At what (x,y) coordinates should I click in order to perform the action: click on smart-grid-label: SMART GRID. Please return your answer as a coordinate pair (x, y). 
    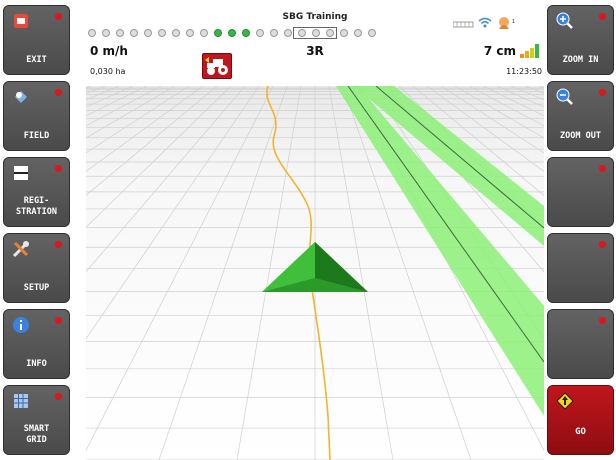
    Looking at the image, I should click on (36, 434).